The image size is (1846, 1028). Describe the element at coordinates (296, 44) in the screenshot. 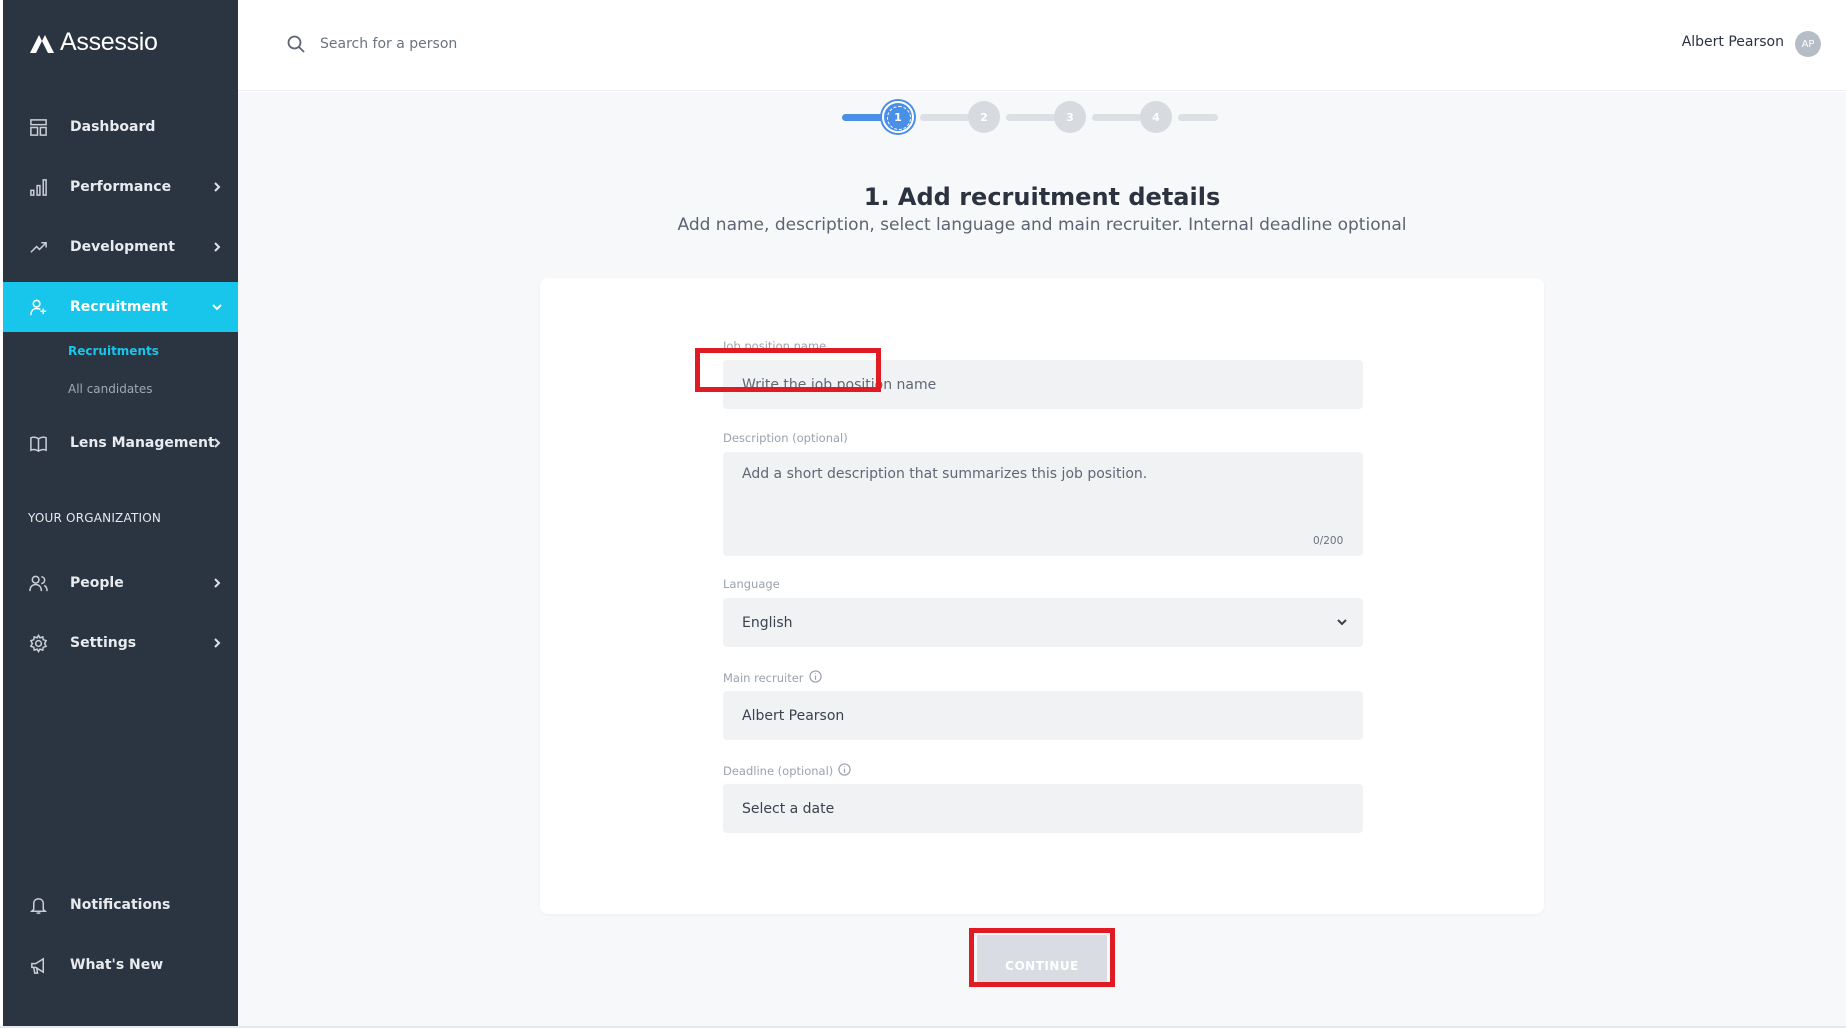

I see `search-icon` at that location.